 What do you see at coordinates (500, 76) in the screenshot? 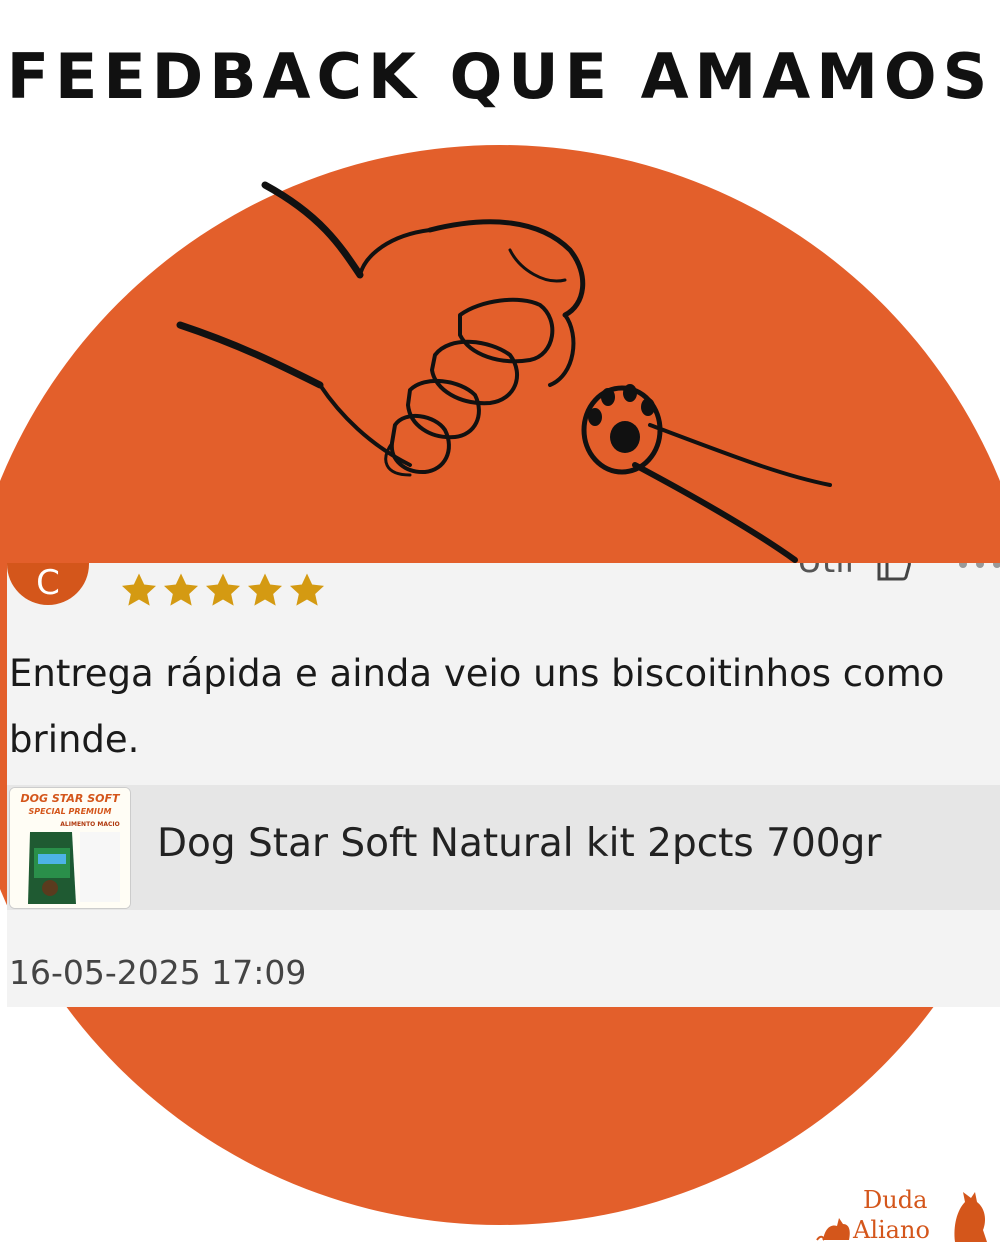
I see `page-title: FEEDBACK QUE AMAMOS` at bounding box center [500, 76].